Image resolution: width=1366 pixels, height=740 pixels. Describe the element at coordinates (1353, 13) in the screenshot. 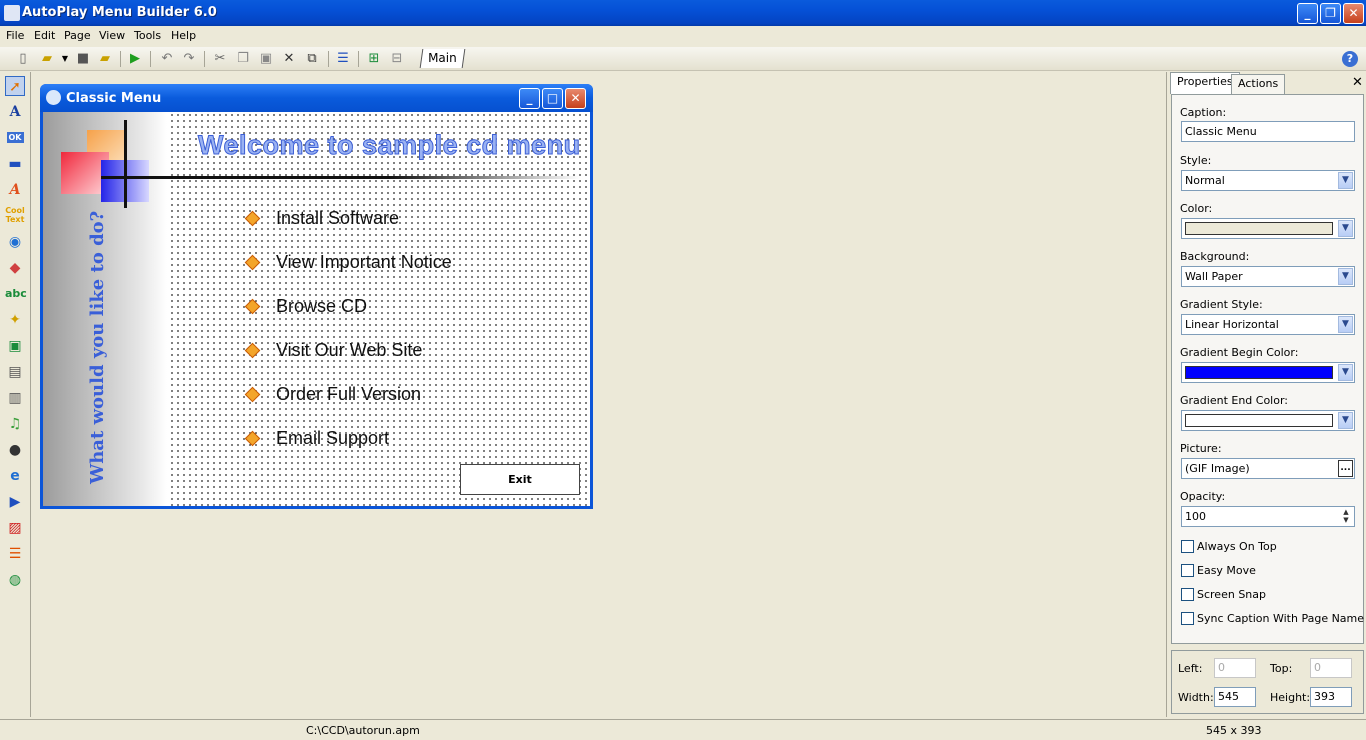

I see `close-button: ✕` at that location.